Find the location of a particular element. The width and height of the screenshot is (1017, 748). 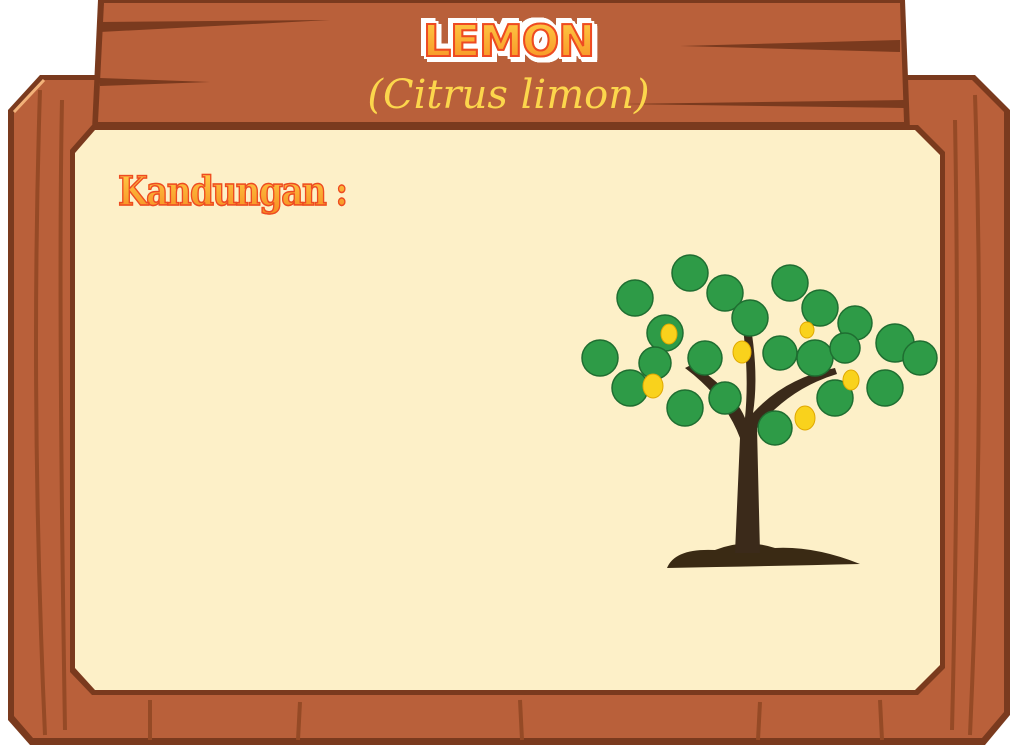

scientific-name: (Citrus limon) is located at coordinates (508, 95).